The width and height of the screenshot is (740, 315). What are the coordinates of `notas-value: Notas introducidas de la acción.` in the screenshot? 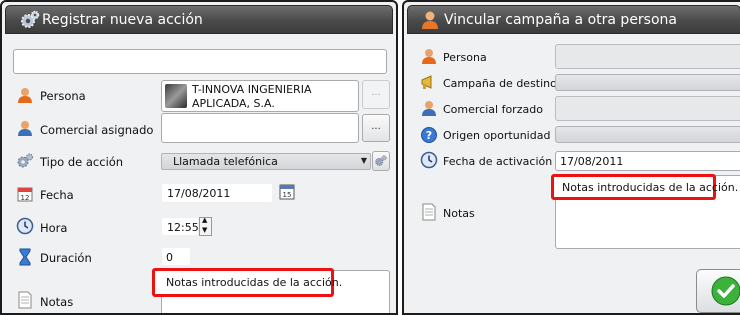 It's located at (254, 282).